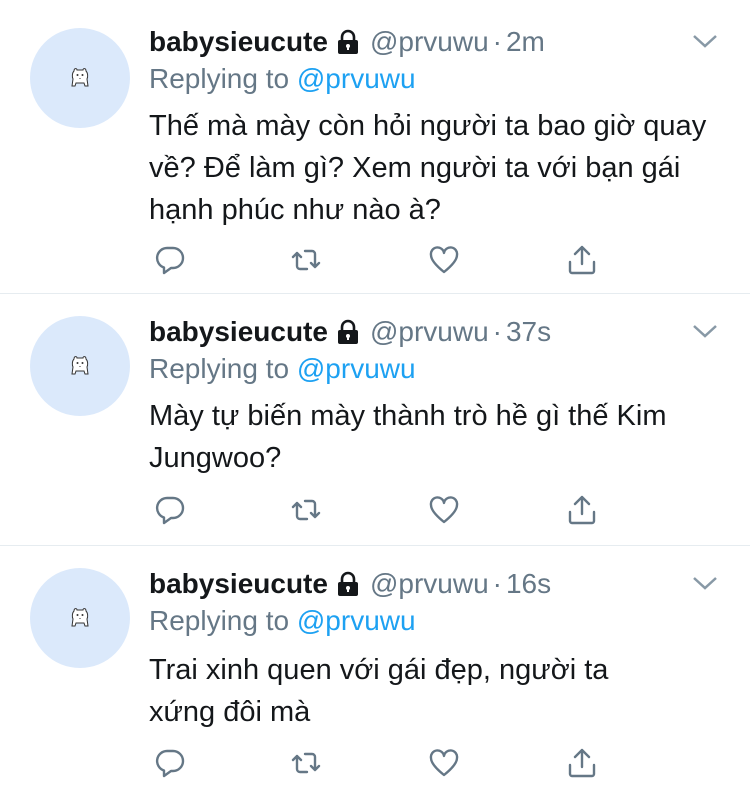 The image size is (750, 799). I want to click on tweet-header: babysieucute @prvuwu · 16s, so click(350, 584).